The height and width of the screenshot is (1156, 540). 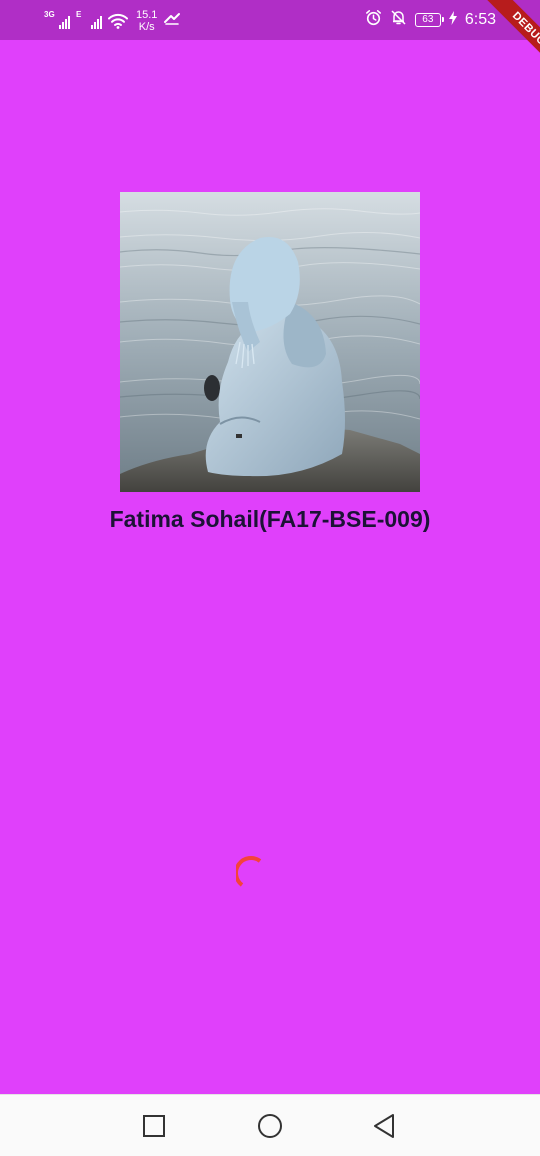 I want to click on network-speed-value: 15.1, so click(x=147, y=15).